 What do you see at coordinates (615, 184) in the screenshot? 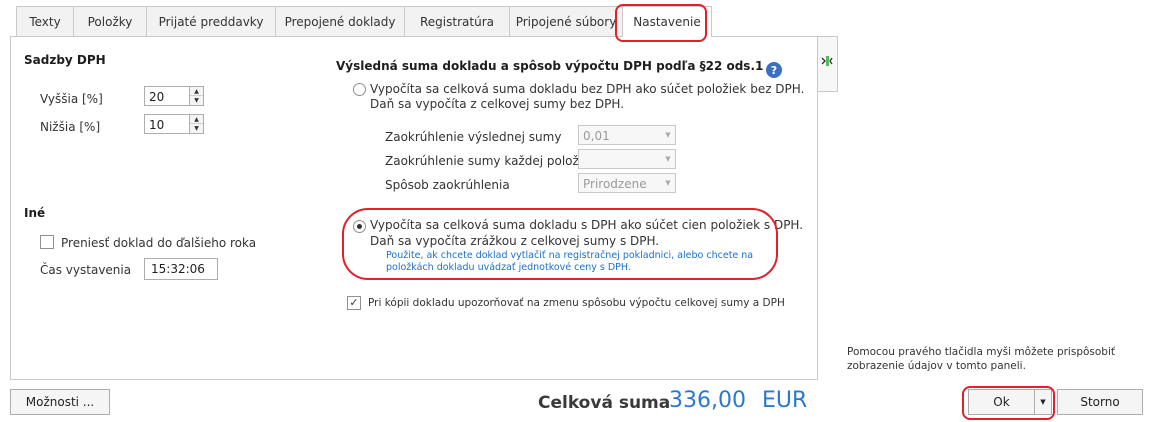
I see `round-method-value: Prirodzene` at bounding box center [615, 184].